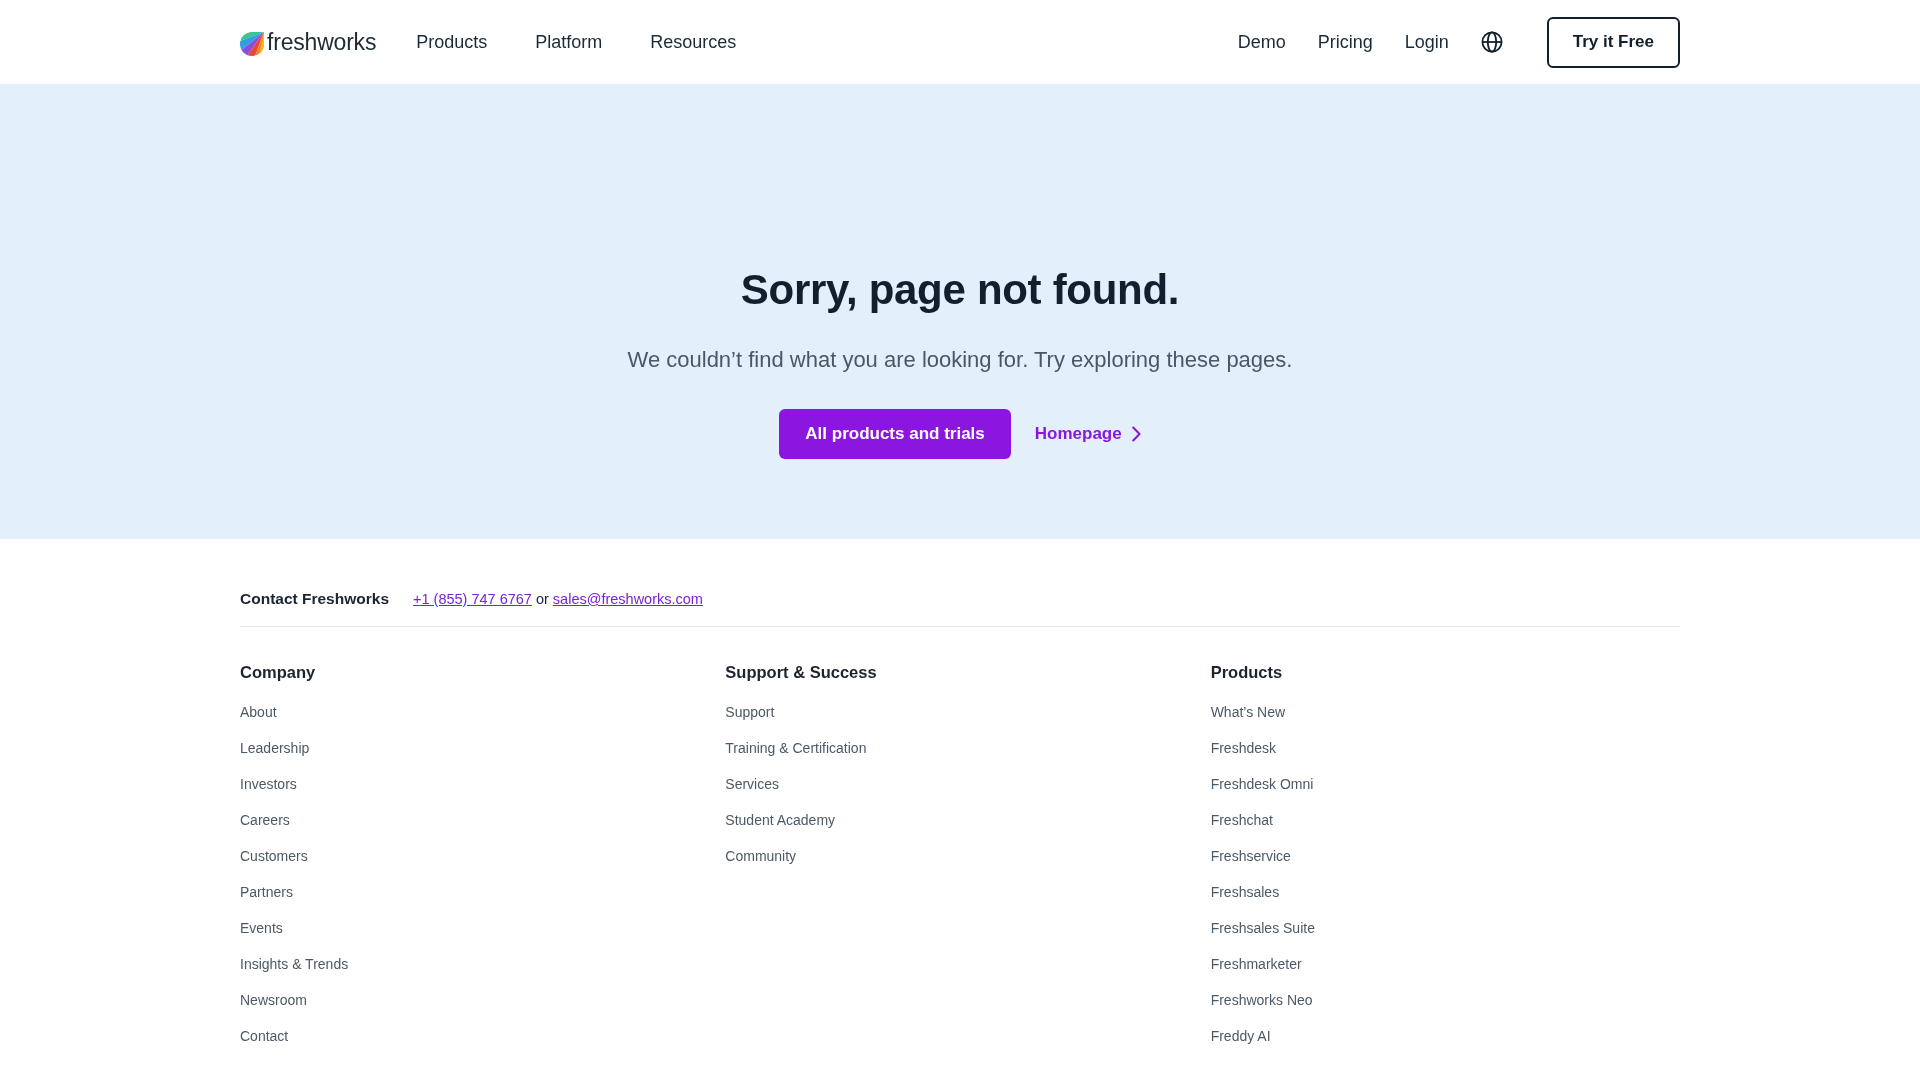  I want to click on homepage-link: Homepage, so click(1087, 434).